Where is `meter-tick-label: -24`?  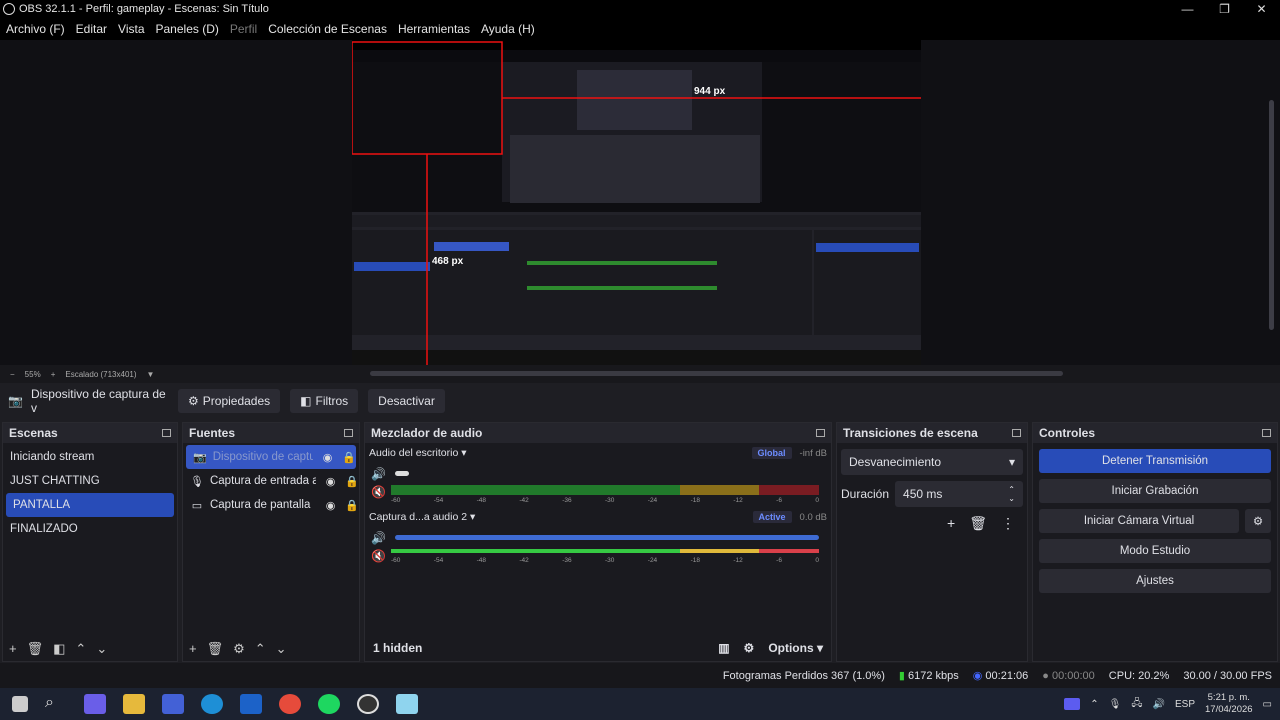 meter-tick-label: -24 is located at coordinates (652, 500).